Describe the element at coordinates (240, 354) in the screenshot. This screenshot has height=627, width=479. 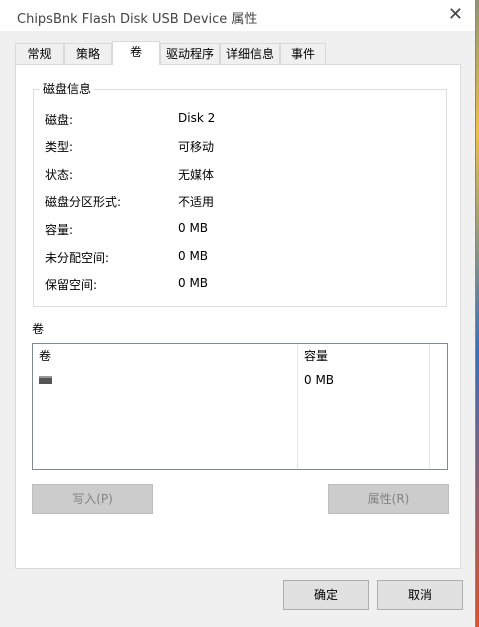
I see `list-header: 卷 容量` at that location.